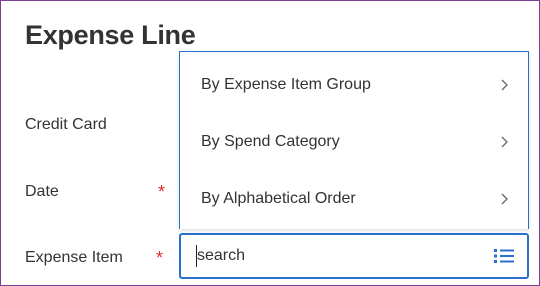 This screenshot has height=286, width=540. I want to click on date-label: Date, so click(42, 191).